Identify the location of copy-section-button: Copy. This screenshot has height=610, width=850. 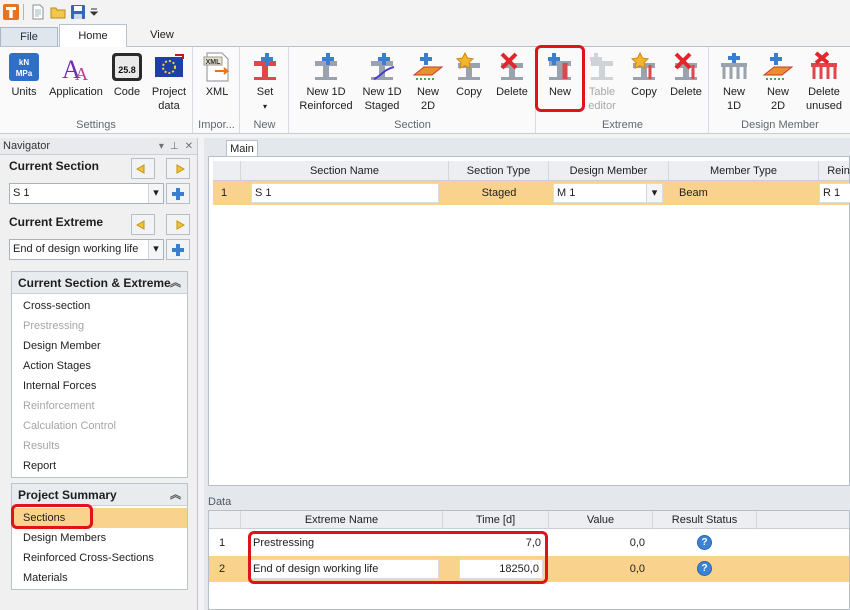
(469, 75).